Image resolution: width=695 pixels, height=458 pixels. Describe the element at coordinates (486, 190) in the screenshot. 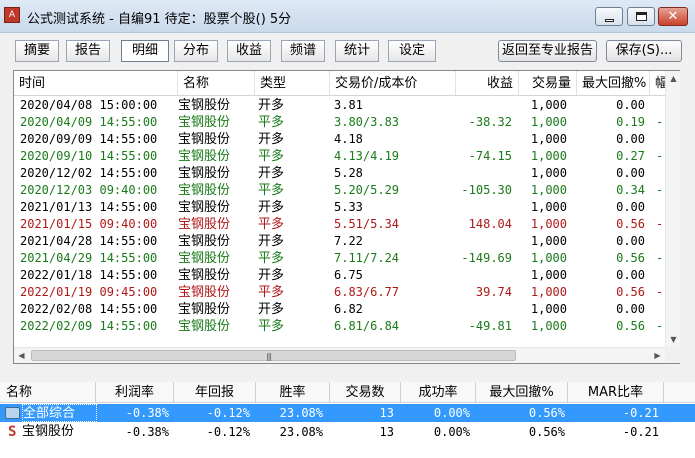

I see `row-profit: -105.30` at that location.